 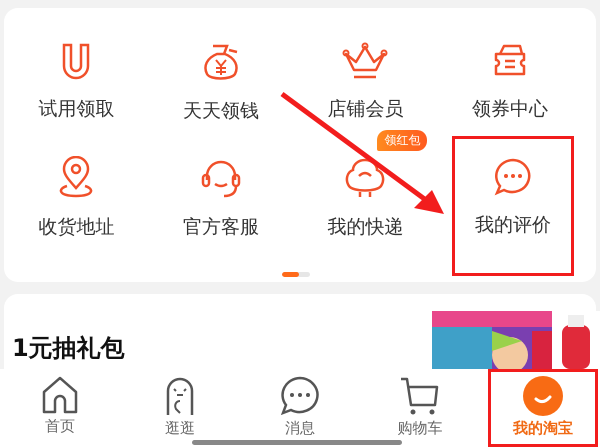 I want to click on promo-title: 1元抽礼包, so click(x=68, y=348).